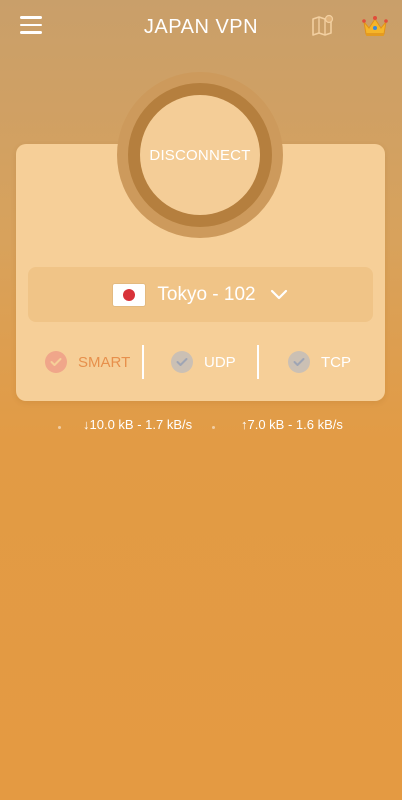  I want to click on map-button, so click(322, 26).